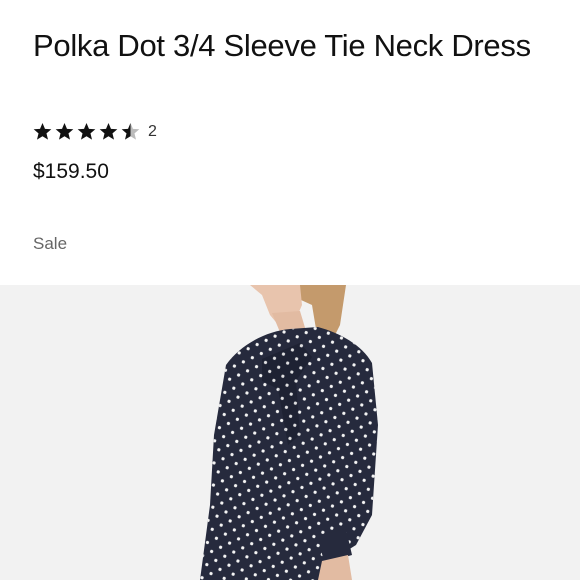 The width and height of the screenshot is (580, 580). Describe the element at coordinates (282, 45) in the screenshot. I see `product-title: Polka Dot 3/4 Sleeve Tie Neck Dress` at that location.